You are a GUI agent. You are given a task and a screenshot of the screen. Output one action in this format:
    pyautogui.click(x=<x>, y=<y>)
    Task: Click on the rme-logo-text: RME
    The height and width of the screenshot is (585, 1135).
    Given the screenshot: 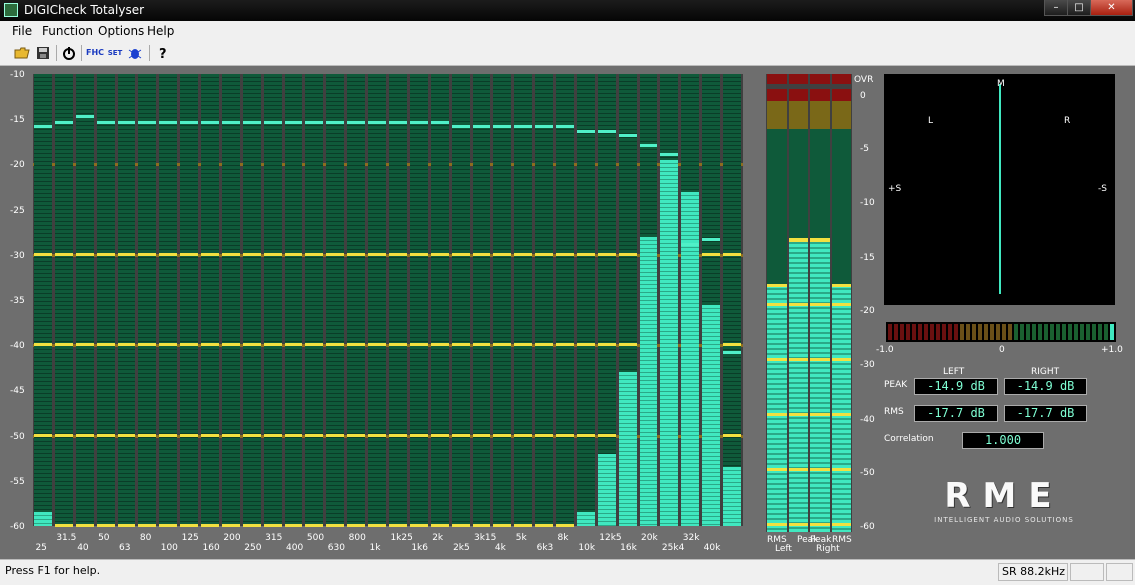 What is the action you would take?
    pyautogui.click(x=1004, y=496)
    